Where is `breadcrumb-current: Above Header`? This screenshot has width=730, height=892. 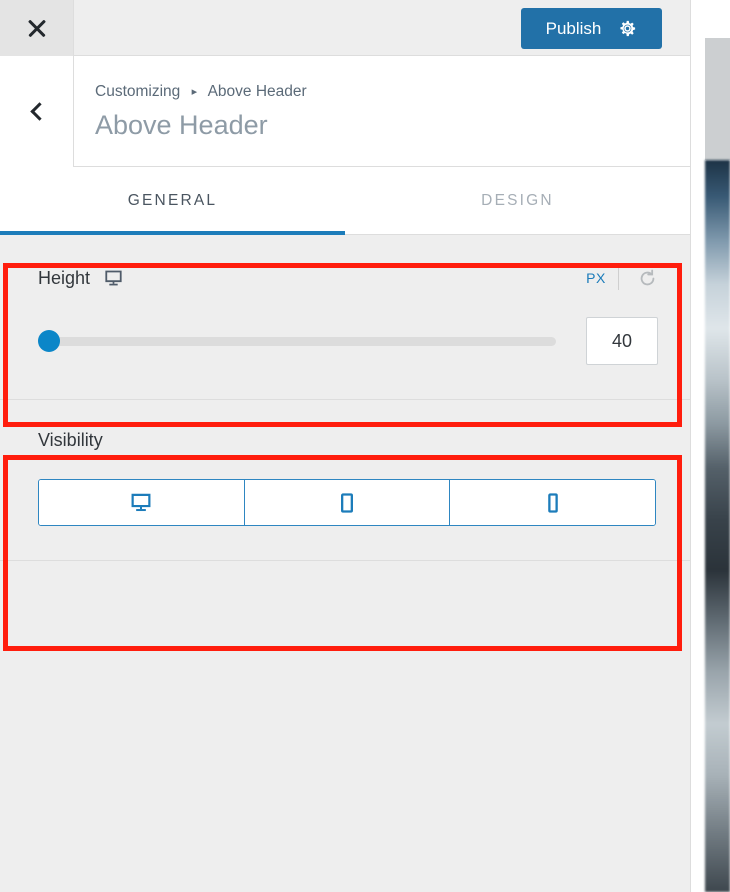
breadcrumb-current: Above Header is located at coordinates (257, 91).